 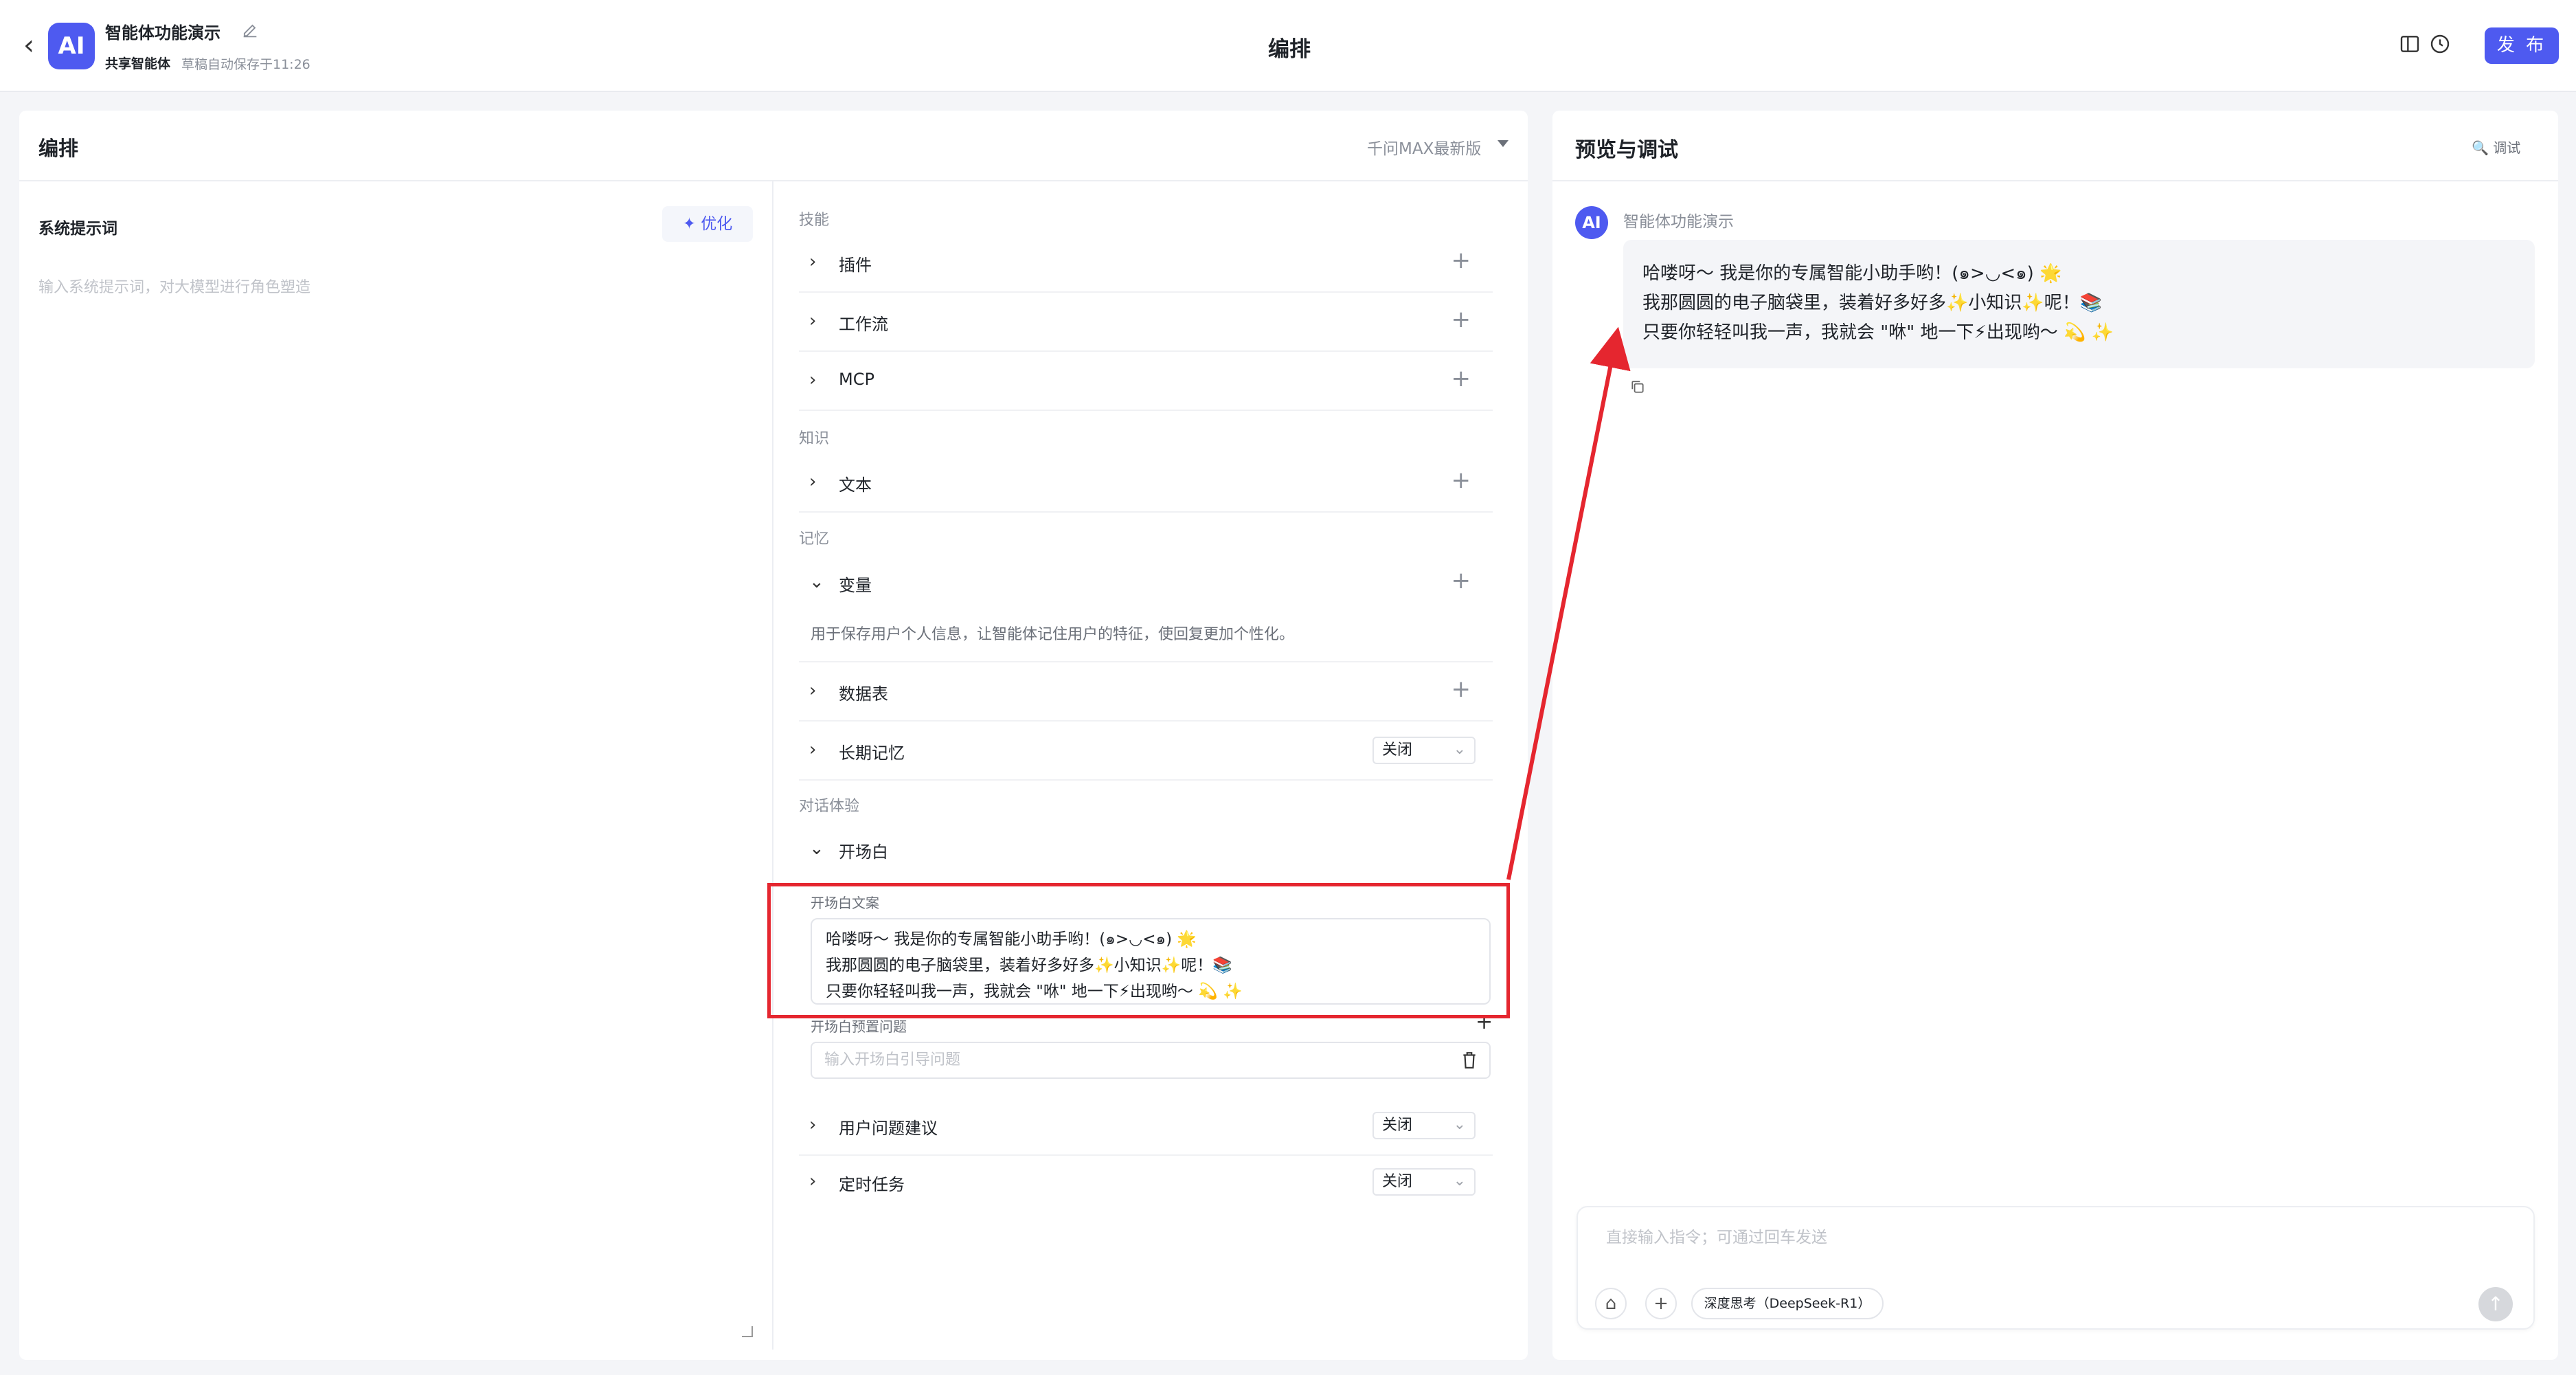 What do you see at coordinates (2410, 44) in the screenshot?
I see `layout-icon` at bounding box center [2410, 44].